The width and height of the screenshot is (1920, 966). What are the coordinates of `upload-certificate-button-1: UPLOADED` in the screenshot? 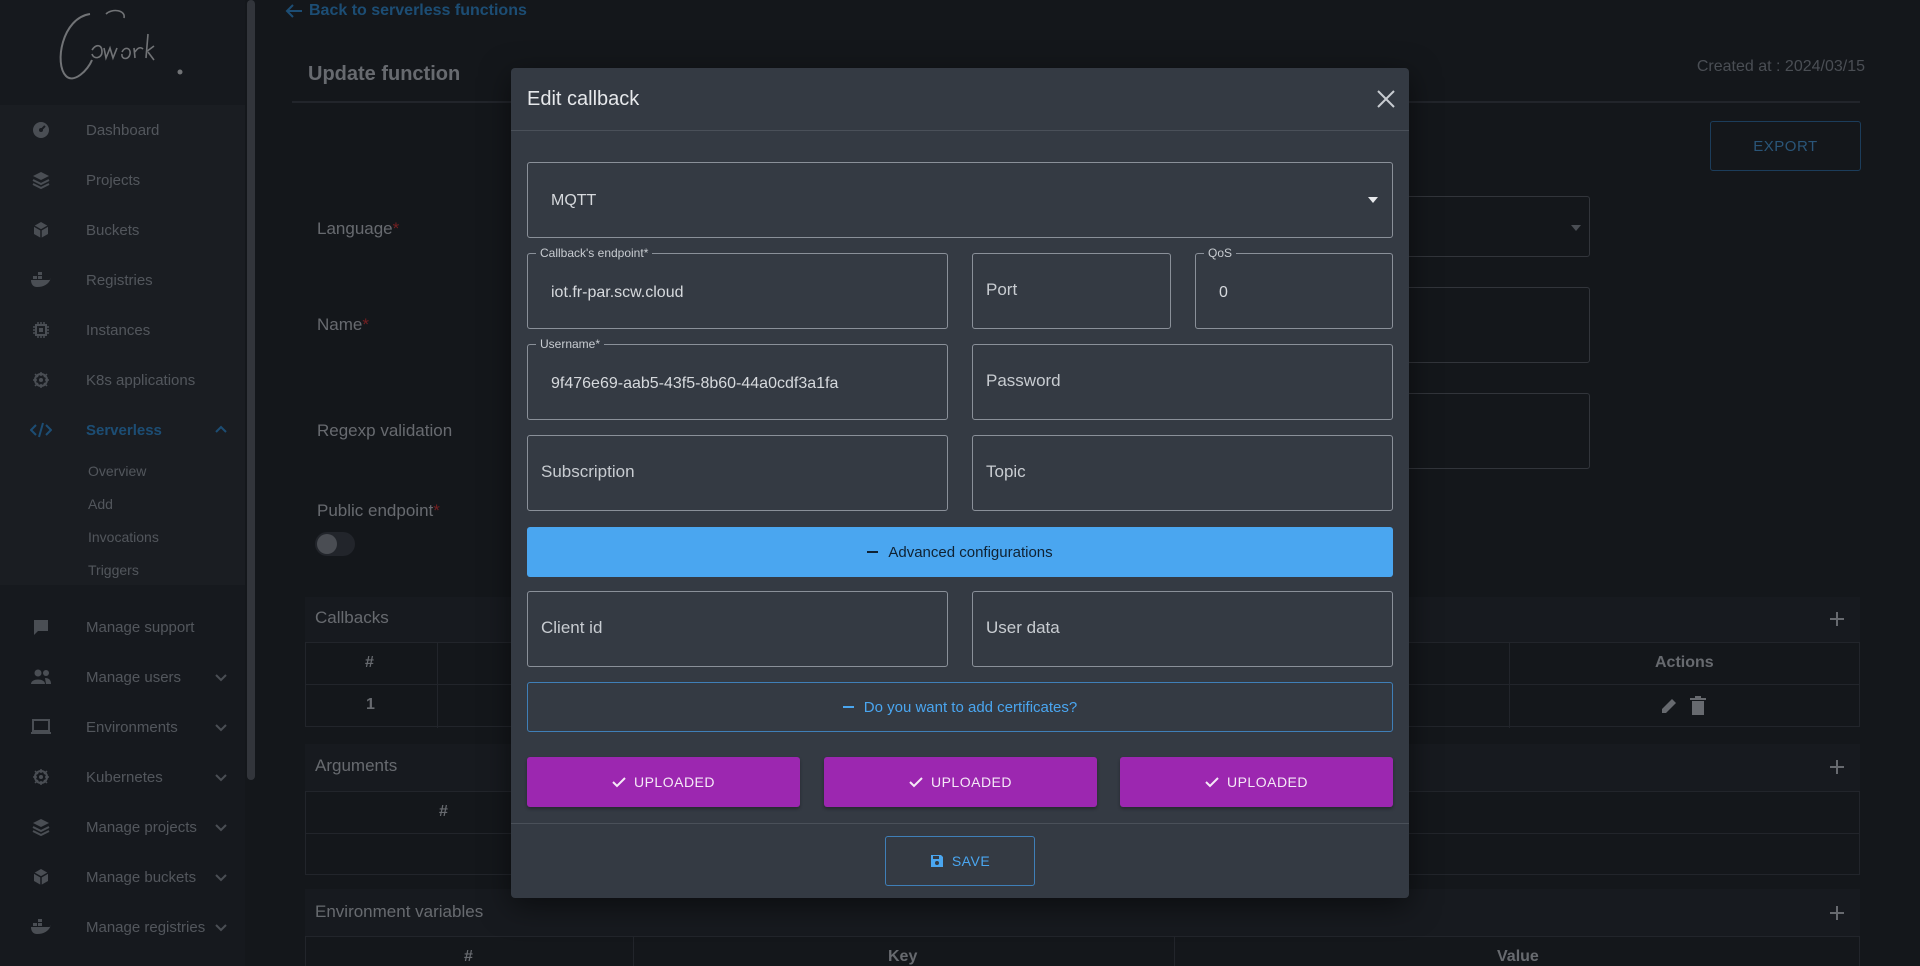 It's located at (663, 782).